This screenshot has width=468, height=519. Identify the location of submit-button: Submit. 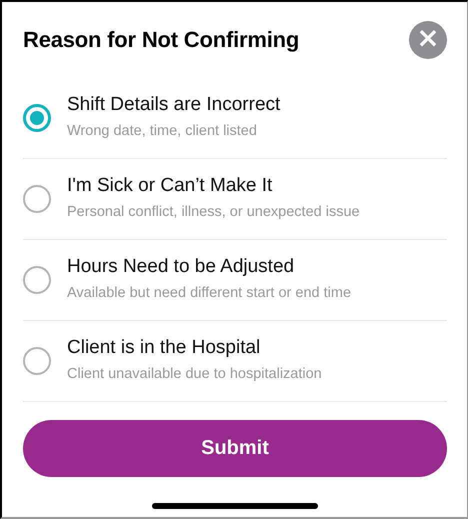
(235, 448).